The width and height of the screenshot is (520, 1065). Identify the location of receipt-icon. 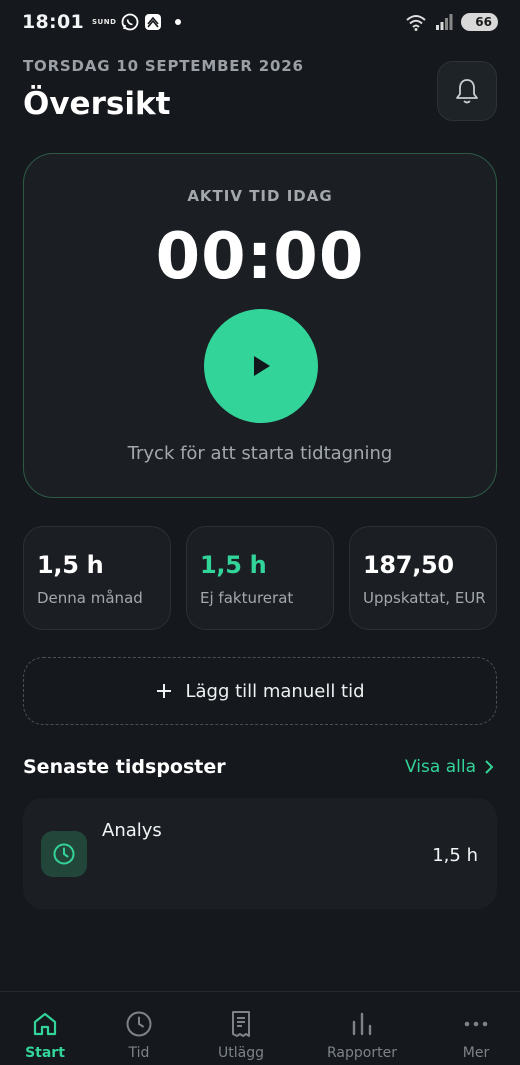
(241, 1024).